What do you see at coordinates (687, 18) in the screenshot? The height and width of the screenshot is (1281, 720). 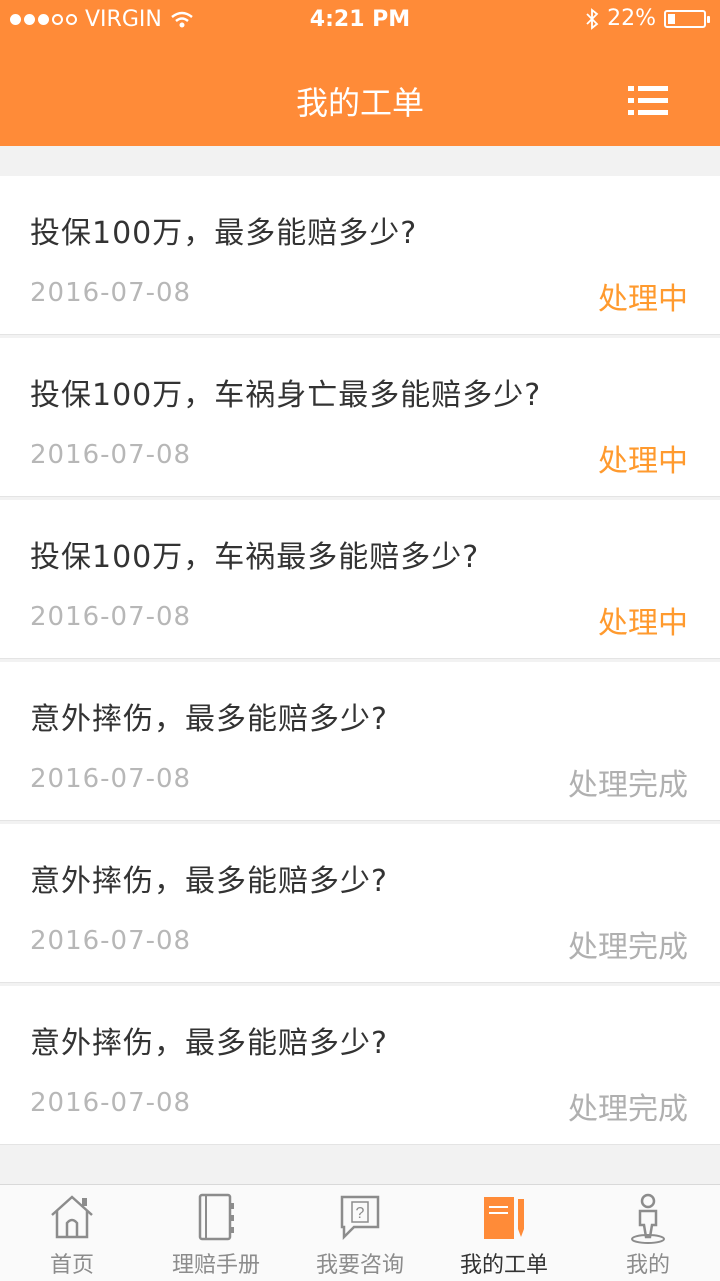 I see `battery-icon` at bounding box center [687, 18].